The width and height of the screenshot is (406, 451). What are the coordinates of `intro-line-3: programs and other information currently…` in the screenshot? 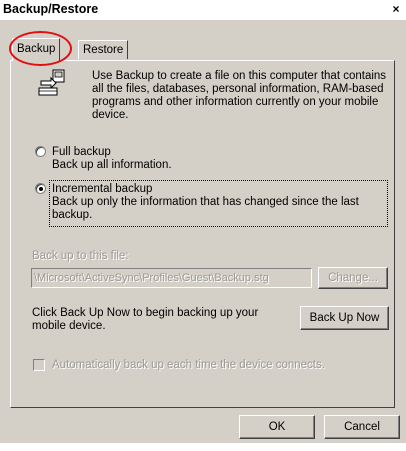 It's located at (235, 102).